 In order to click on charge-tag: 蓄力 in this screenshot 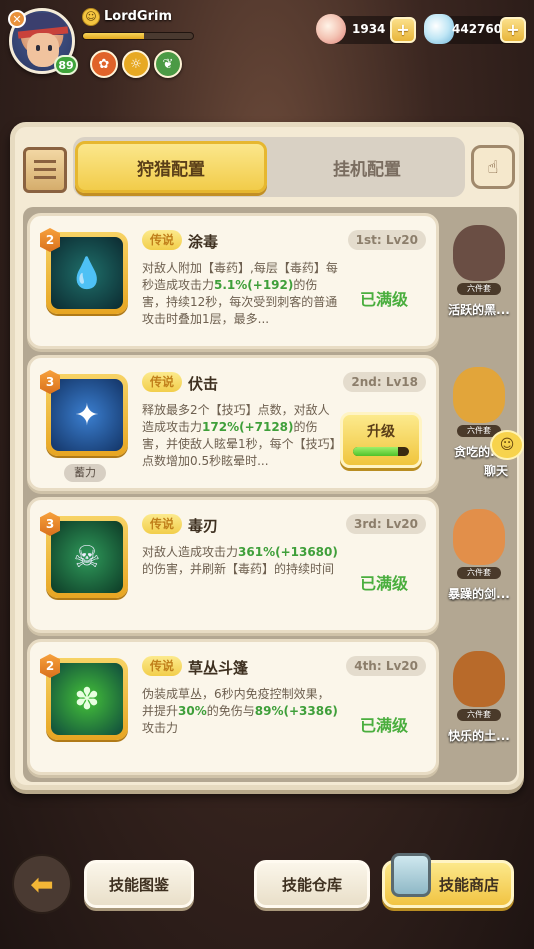, I will do `click(85, 473)`.